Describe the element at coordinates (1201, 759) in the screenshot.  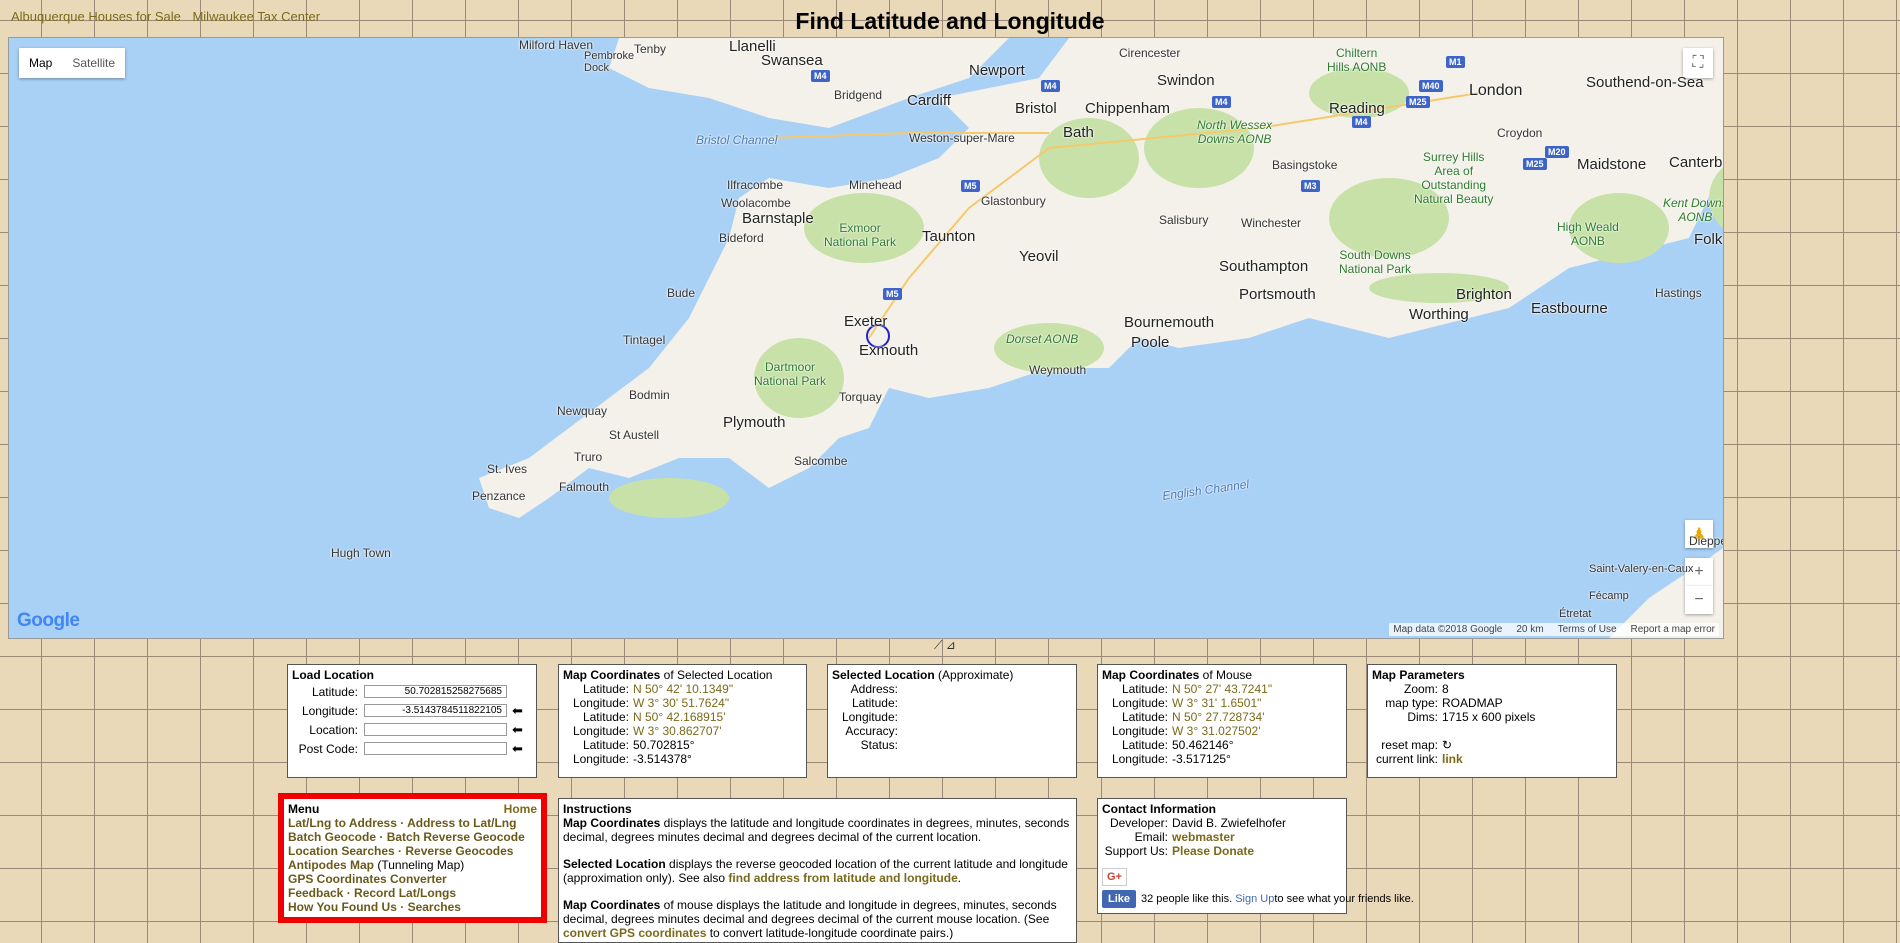
I see `mouse-coord-value: -3.517125°` at that location.